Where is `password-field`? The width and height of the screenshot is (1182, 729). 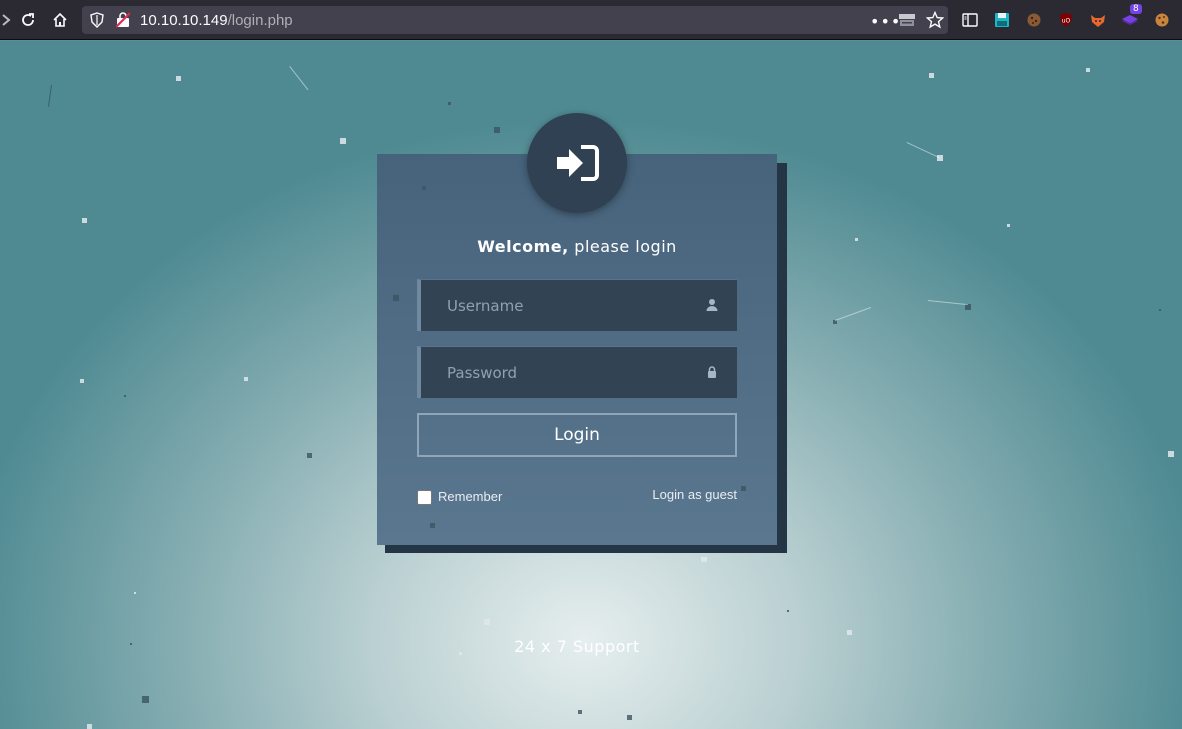 password-field is located at coordinates (577, 372).